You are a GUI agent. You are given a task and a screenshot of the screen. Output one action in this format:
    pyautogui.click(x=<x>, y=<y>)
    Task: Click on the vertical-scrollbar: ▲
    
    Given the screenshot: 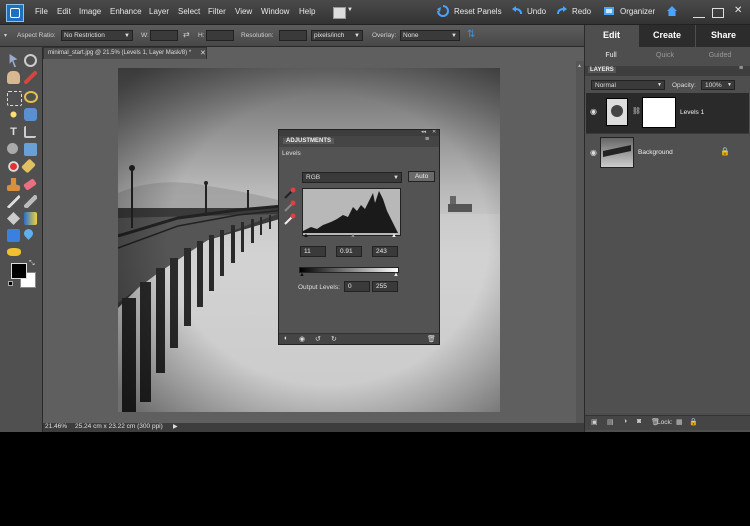 What is the action you would take?
    pyautogui.click(x=580, y=242)
    